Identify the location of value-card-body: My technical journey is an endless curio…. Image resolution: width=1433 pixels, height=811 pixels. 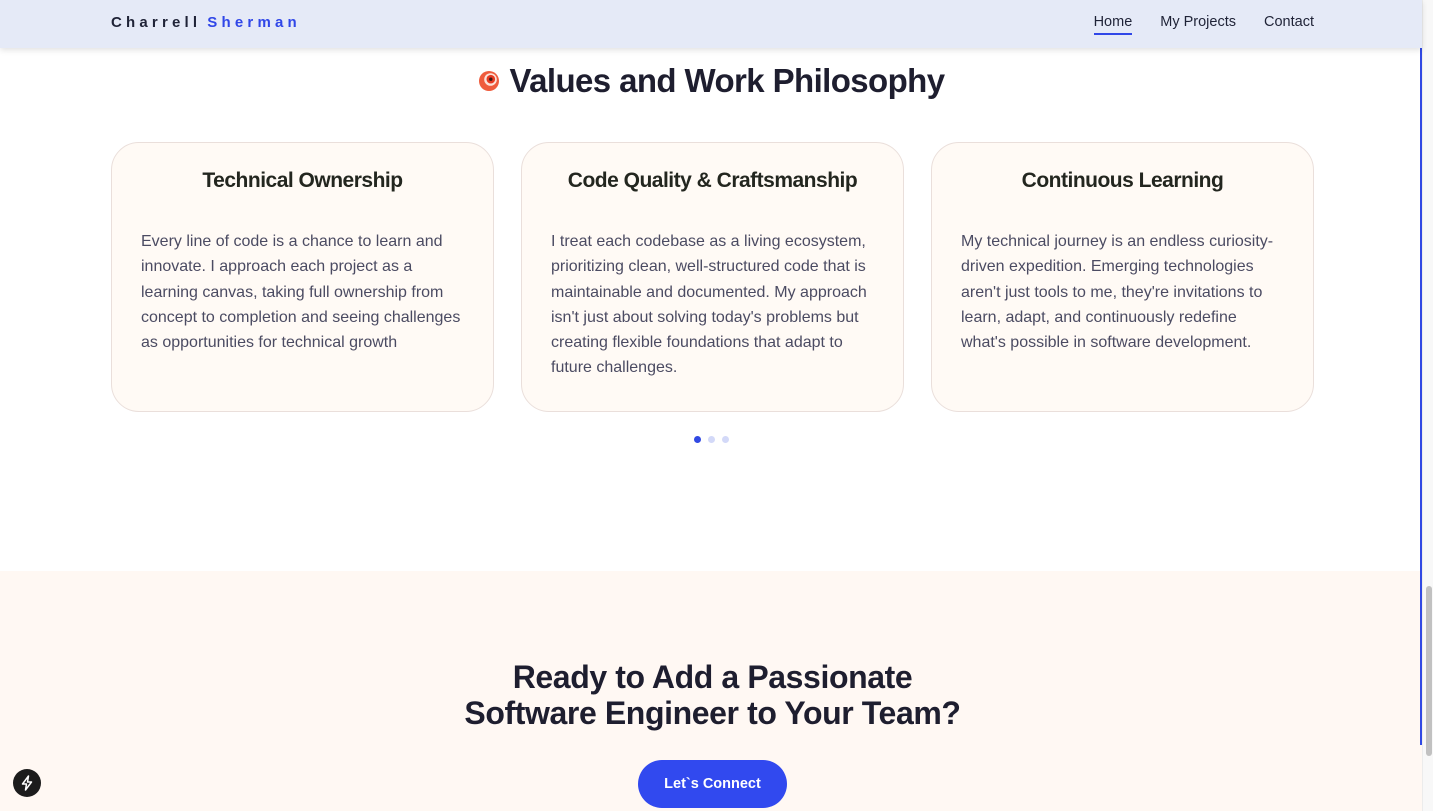
(1117, 292).